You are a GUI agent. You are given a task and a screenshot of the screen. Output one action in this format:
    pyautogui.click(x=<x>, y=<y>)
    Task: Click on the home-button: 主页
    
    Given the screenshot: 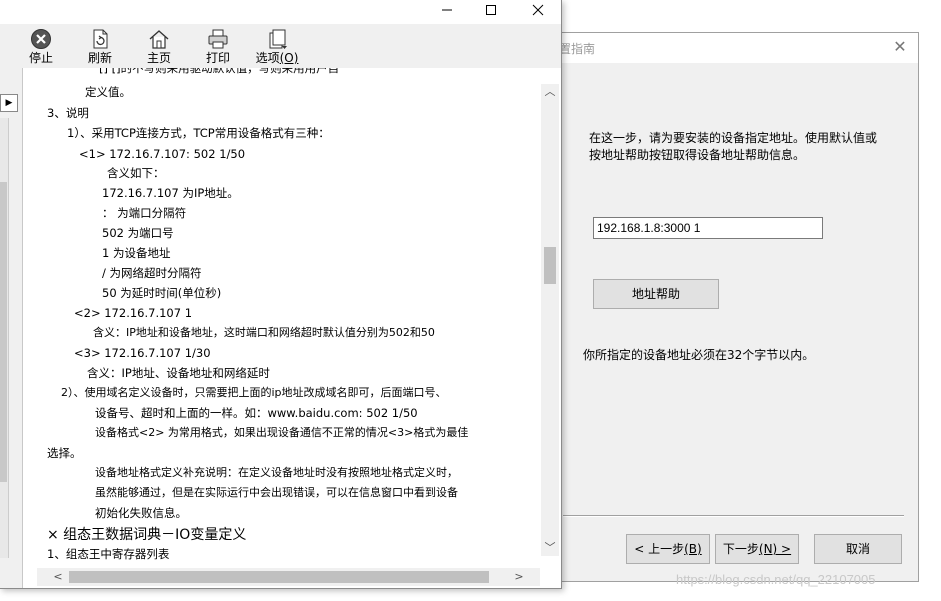 What is the action you would take?
    pyautogui.click(x=159, y=48)
    